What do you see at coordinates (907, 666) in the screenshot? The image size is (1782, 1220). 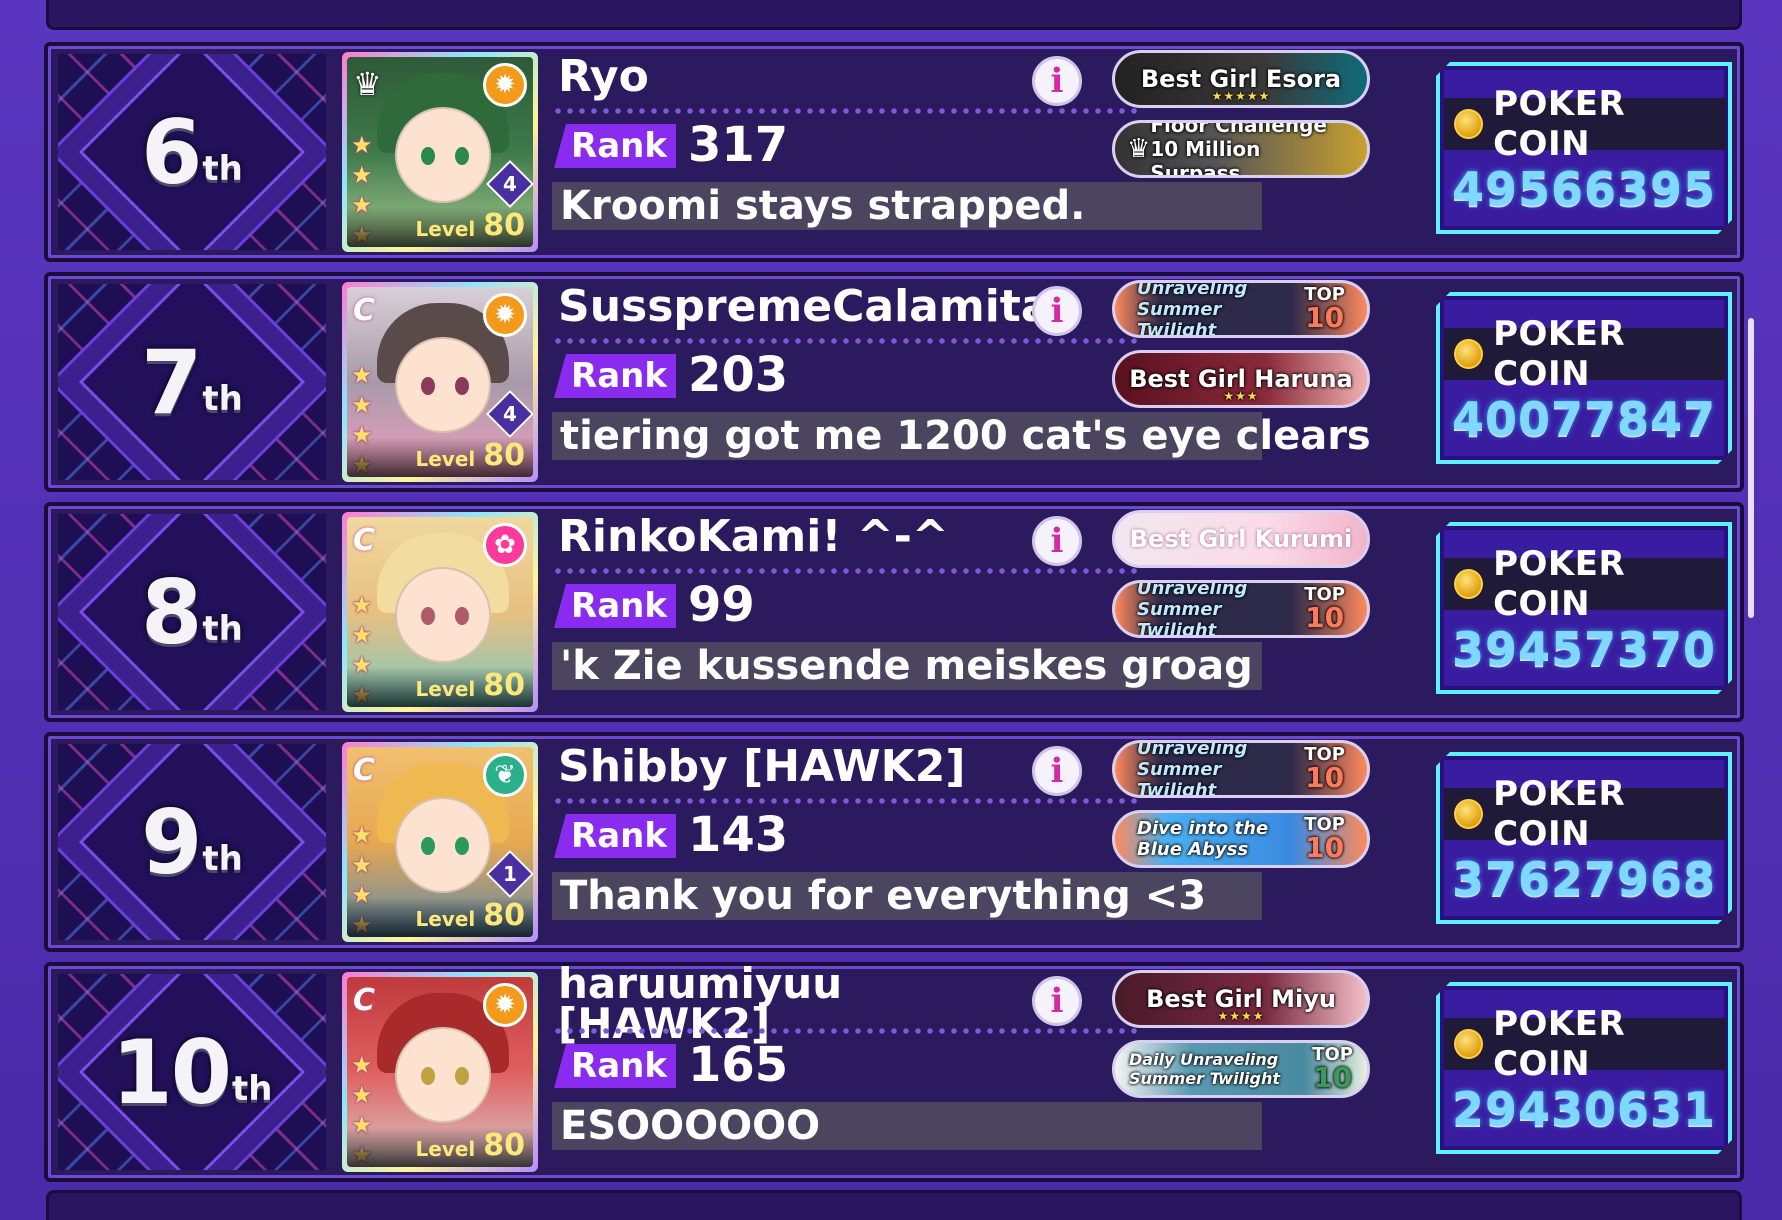 I see `player-comment: 'k Zie kussende meiskes groag` at bounding box center [907, 666].